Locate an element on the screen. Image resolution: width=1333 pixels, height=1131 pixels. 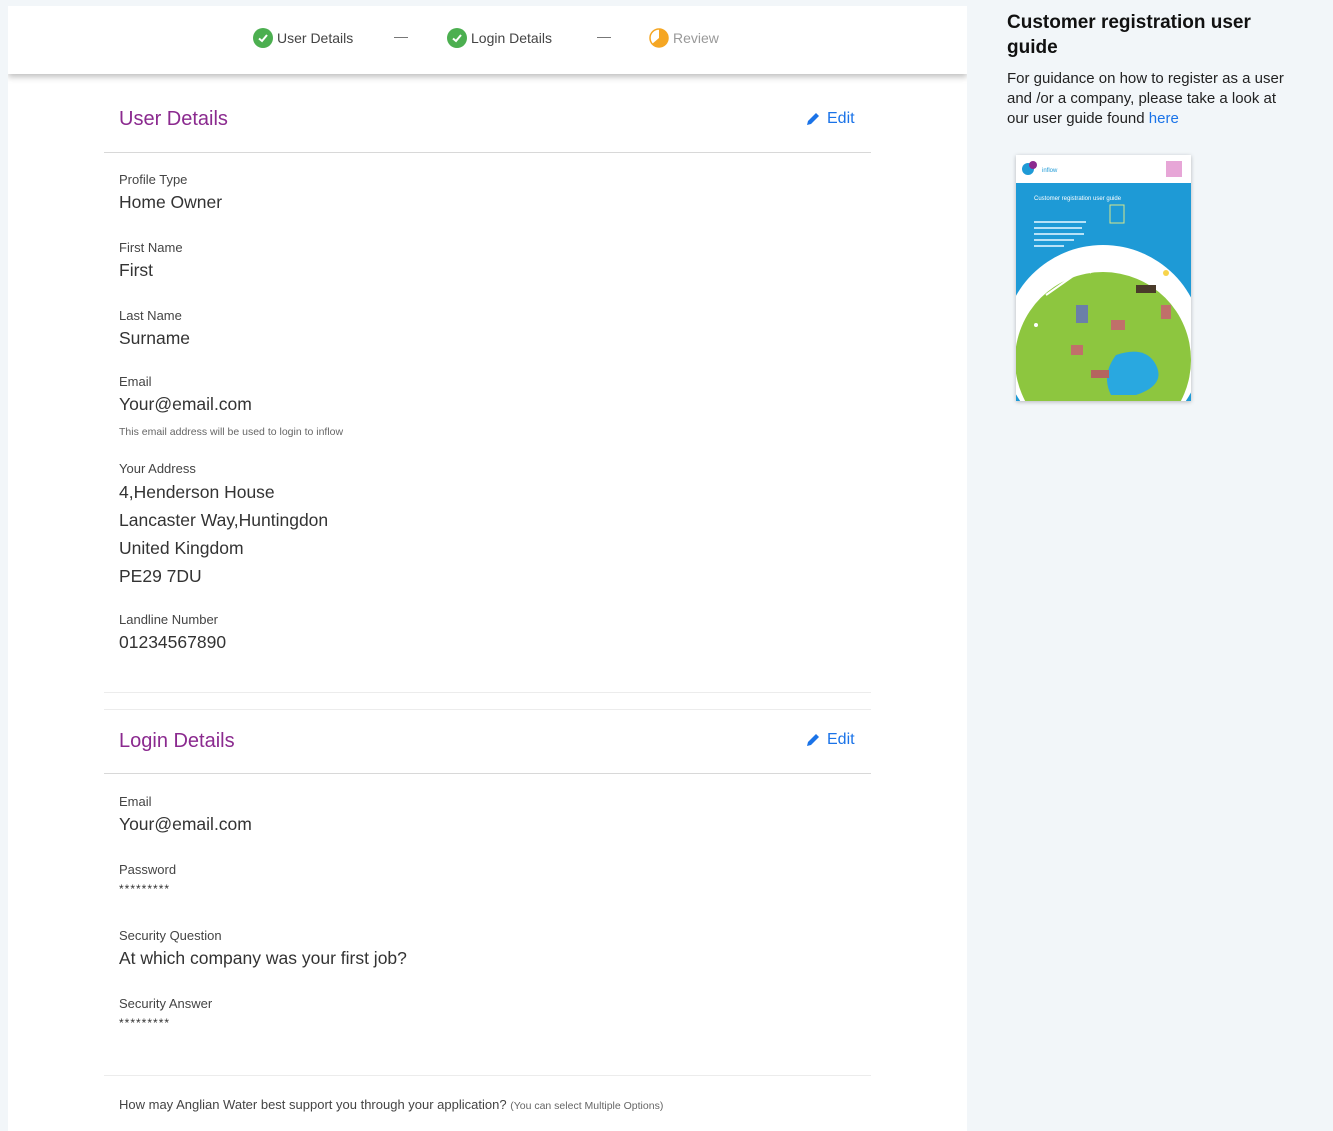
address-line: 4,Henderson House is located at coordinates (197, 492).